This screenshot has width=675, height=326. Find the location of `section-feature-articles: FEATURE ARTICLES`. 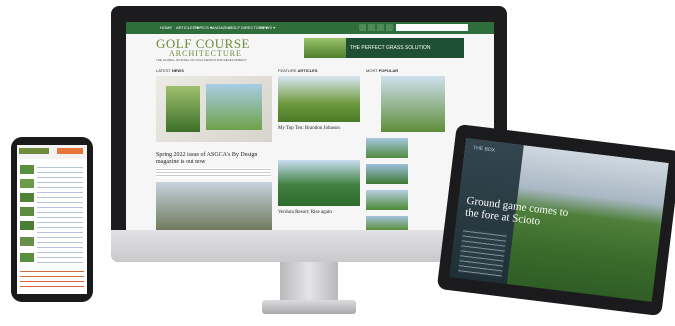

section-feature-articles: FEATURE ARTICLES is located at coordinates (298, 70).